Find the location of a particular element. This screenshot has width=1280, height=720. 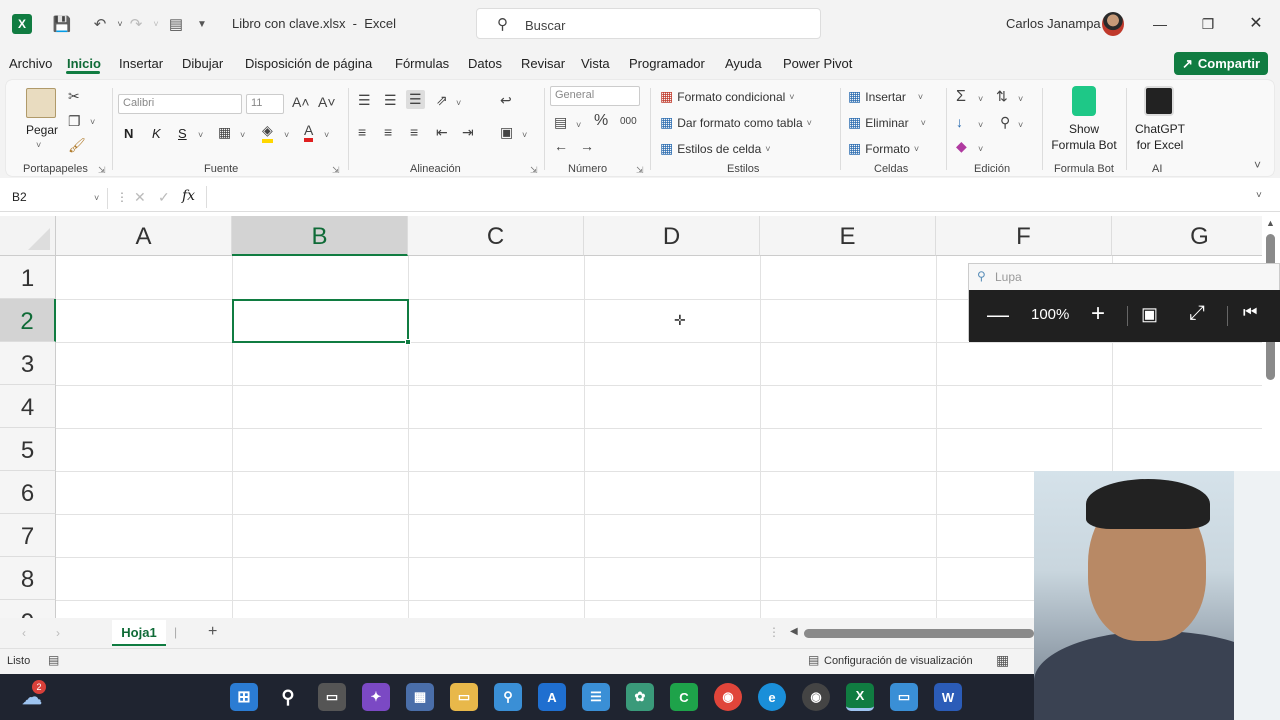

clear-dropdown-icon: ˅ is located at coordinates (980, 149).